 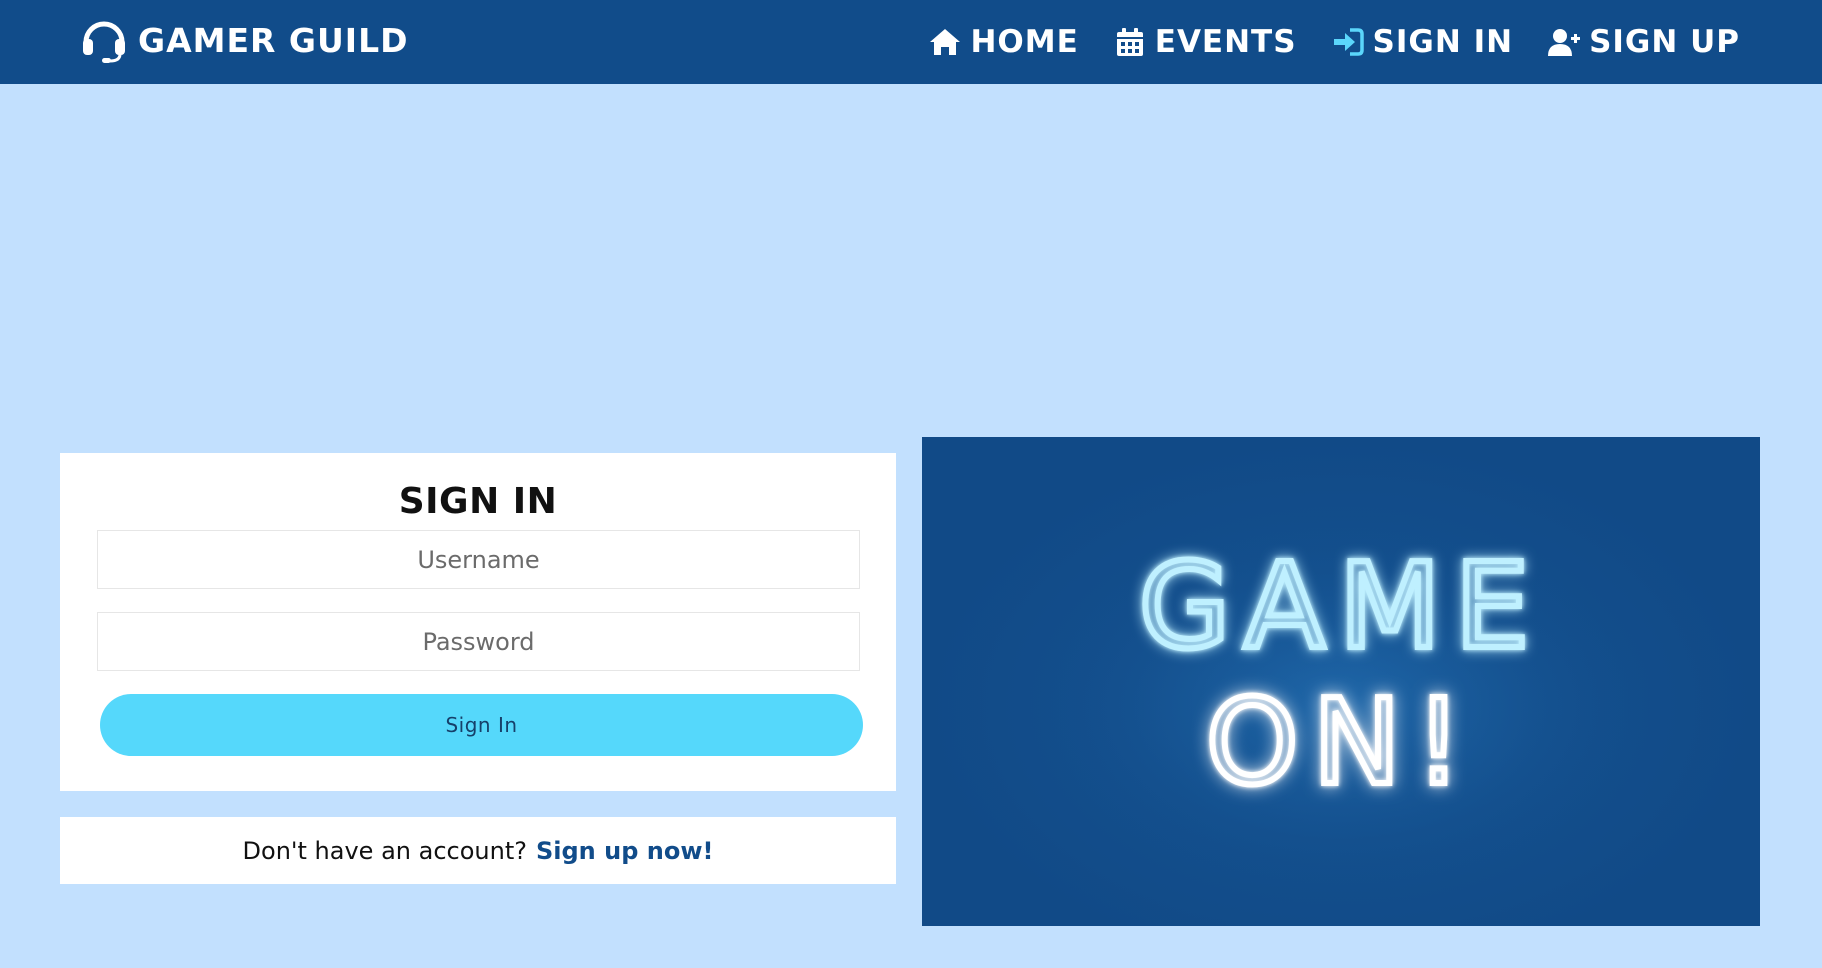 I want to click on sign-up-link: Sign up now!, so click(x=624, y=851).